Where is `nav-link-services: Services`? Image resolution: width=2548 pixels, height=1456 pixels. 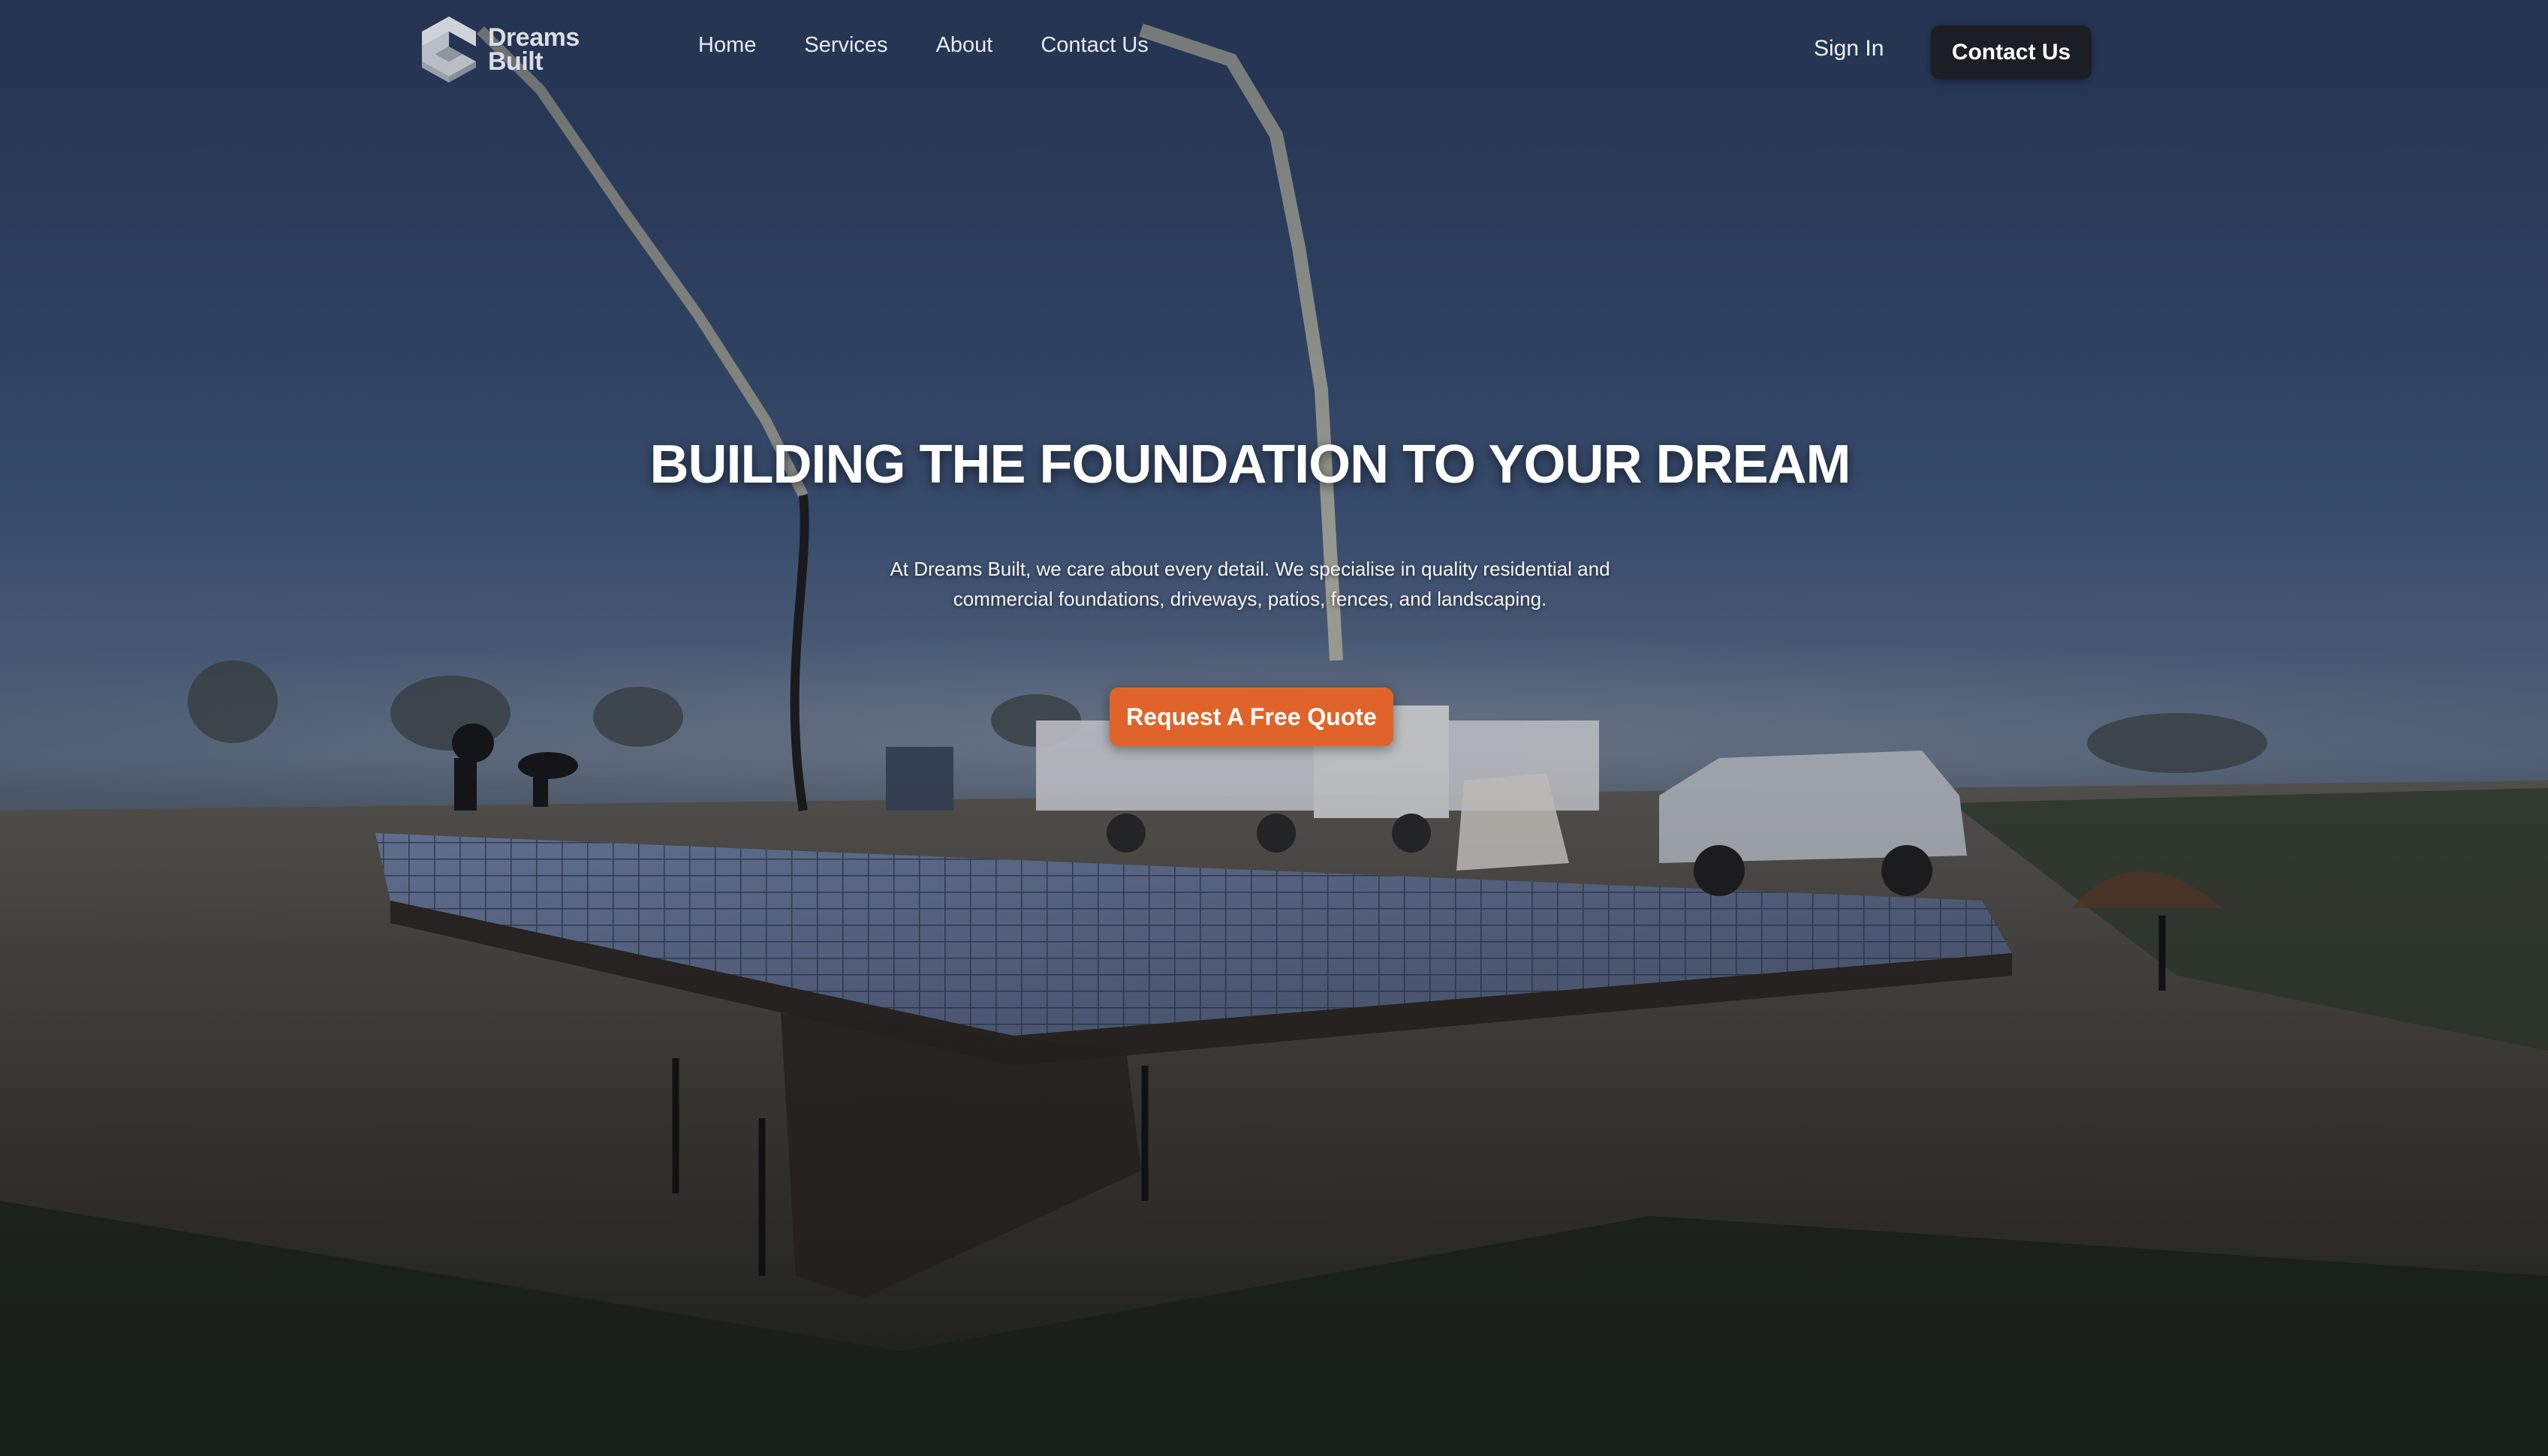
nav-link-services: Services is located at coordinates (845, 45).